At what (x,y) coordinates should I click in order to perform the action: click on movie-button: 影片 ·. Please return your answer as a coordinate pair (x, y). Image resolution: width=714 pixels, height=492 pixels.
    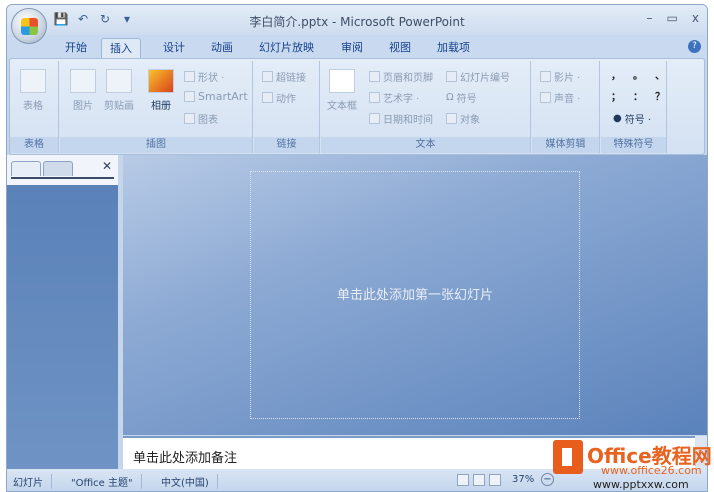
    Looking at the image, I should click on (560, 76).